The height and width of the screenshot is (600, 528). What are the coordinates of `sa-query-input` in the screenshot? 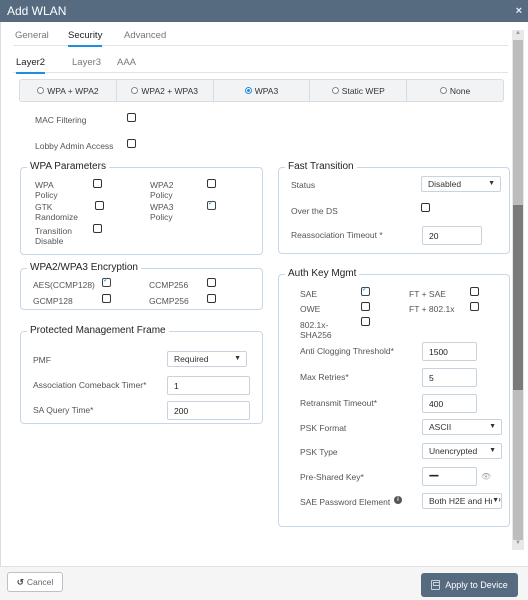 It's located at (208, 410).